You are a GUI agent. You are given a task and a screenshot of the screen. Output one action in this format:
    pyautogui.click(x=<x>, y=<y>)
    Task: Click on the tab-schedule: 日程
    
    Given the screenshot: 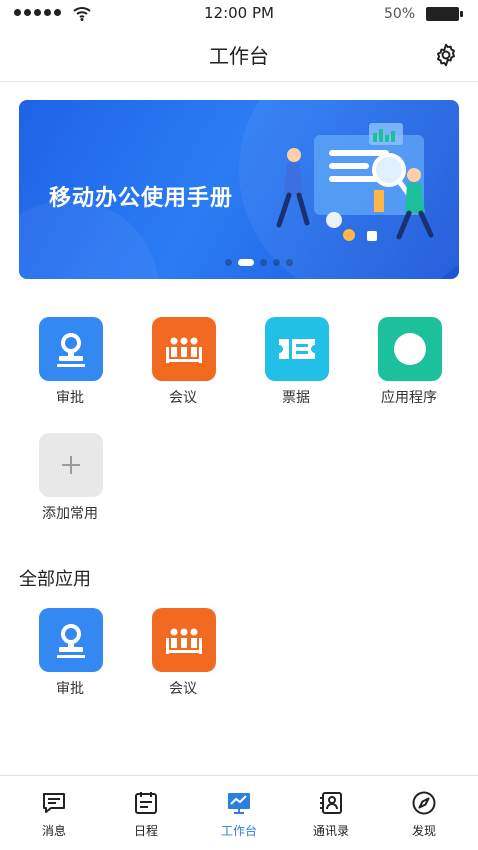 What is the action you would take?
    pyautogui.click(x=146, y=813)
    